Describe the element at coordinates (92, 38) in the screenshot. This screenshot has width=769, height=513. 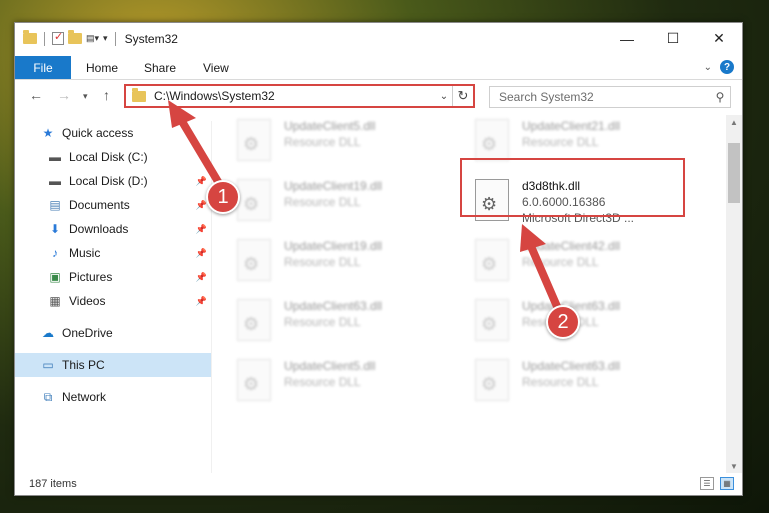
I see `customize-toolbar-icon: ▤▾` at that location.